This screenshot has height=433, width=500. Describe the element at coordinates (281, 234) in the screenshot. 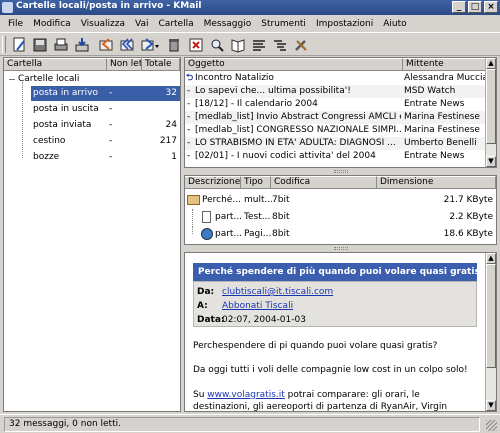

I see `part-encoding: 8bit` at that location.